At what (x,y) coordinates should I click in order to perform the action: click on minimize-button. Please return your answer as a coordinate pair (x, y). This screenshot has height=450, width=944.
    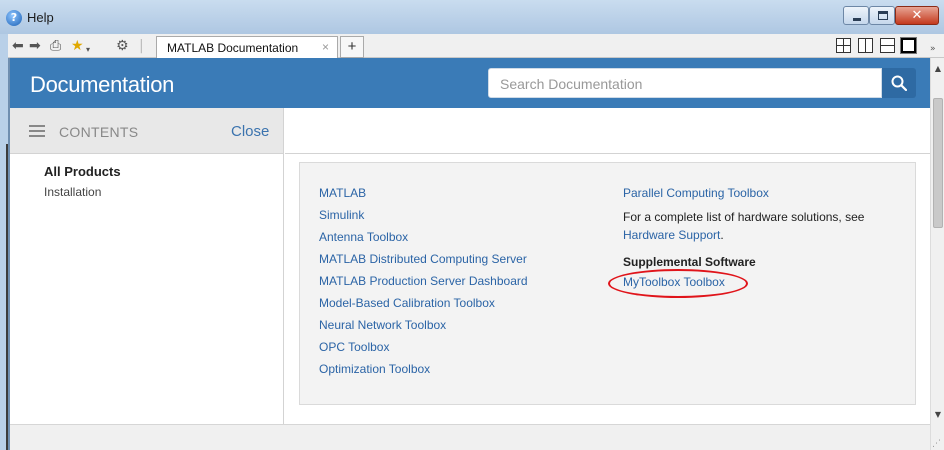
    Looking at the image, I should click on (856, 15).